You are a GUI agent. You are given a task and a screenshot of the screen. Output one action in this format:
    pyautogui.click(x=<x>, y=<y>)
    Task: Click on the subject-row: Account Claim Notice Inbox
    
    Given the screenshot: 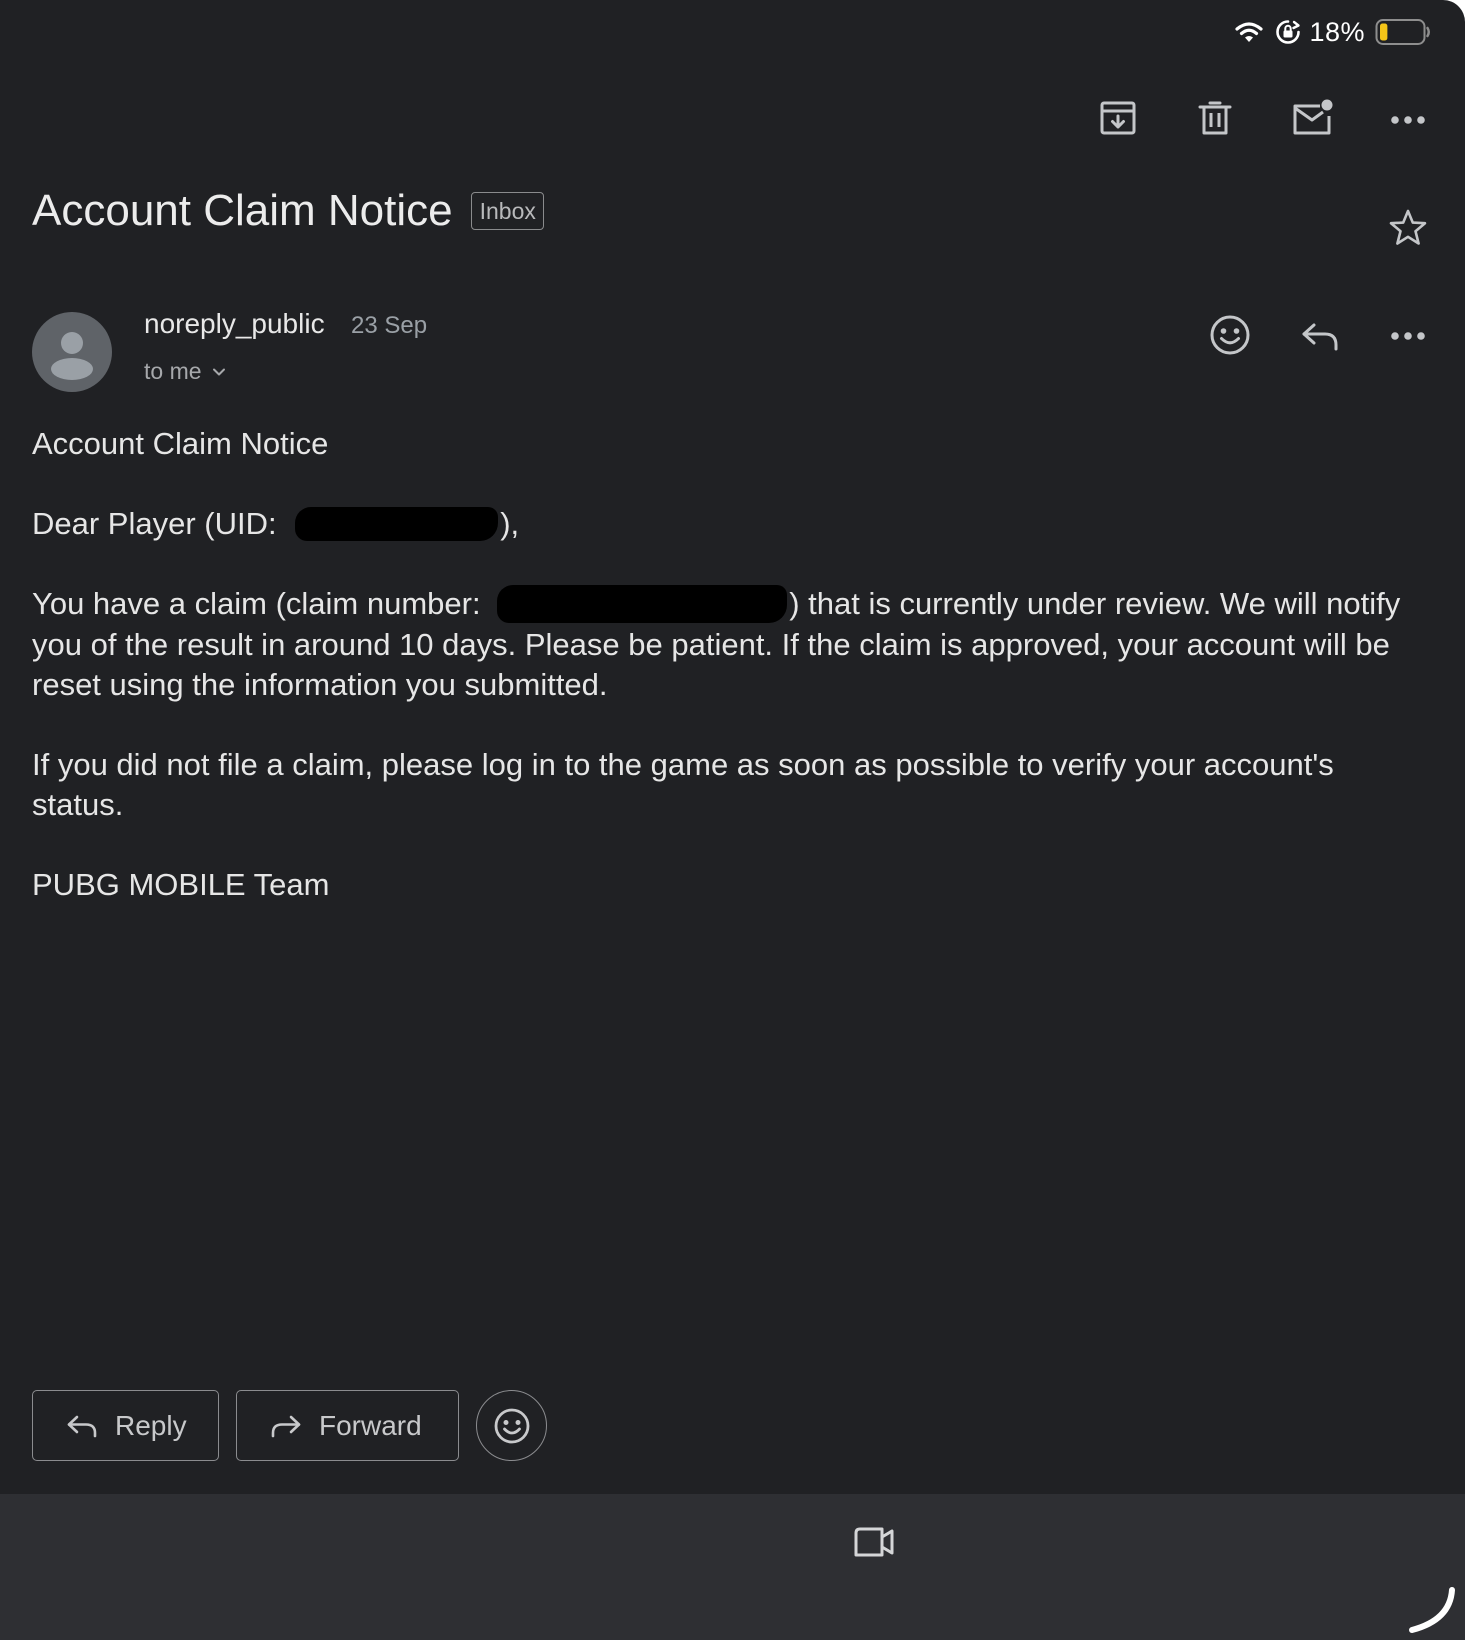 What is the action you would take?
    pyautogui.click(x=288, y=211)
    